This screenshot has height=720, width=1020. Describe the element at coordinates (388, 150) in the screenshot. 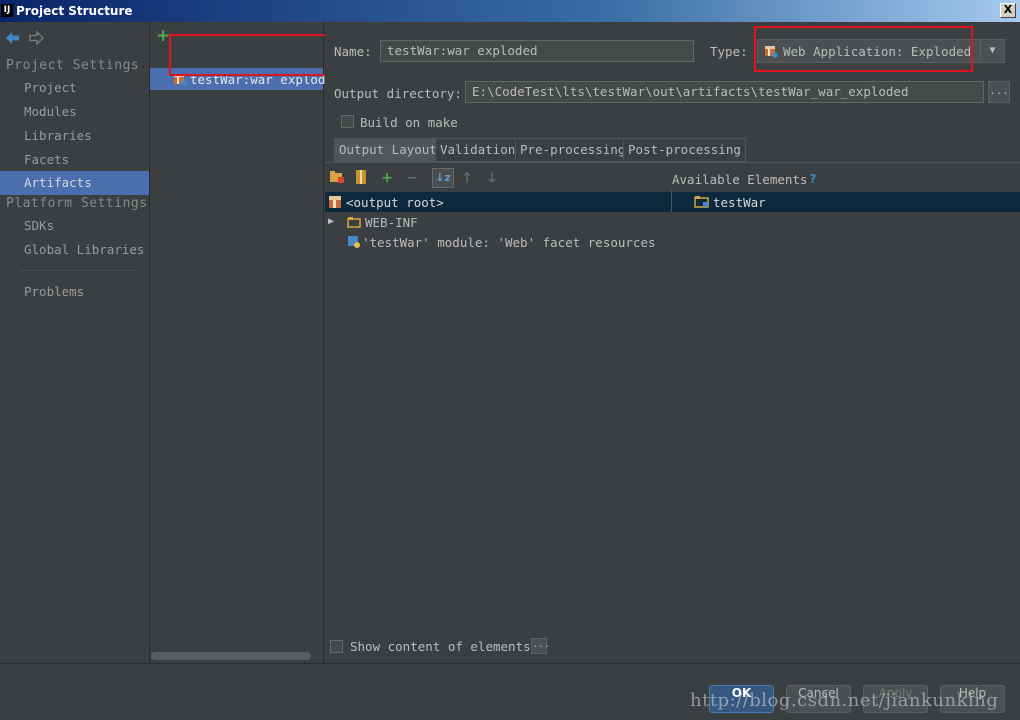

I see `tab-output-layout: Output Layout` at that location.